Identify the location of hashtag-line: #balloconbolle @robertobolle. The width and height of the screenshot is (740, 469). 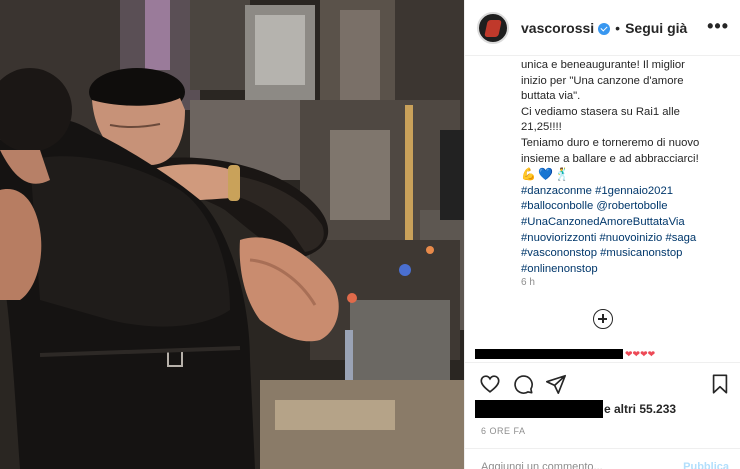
(628, 207).